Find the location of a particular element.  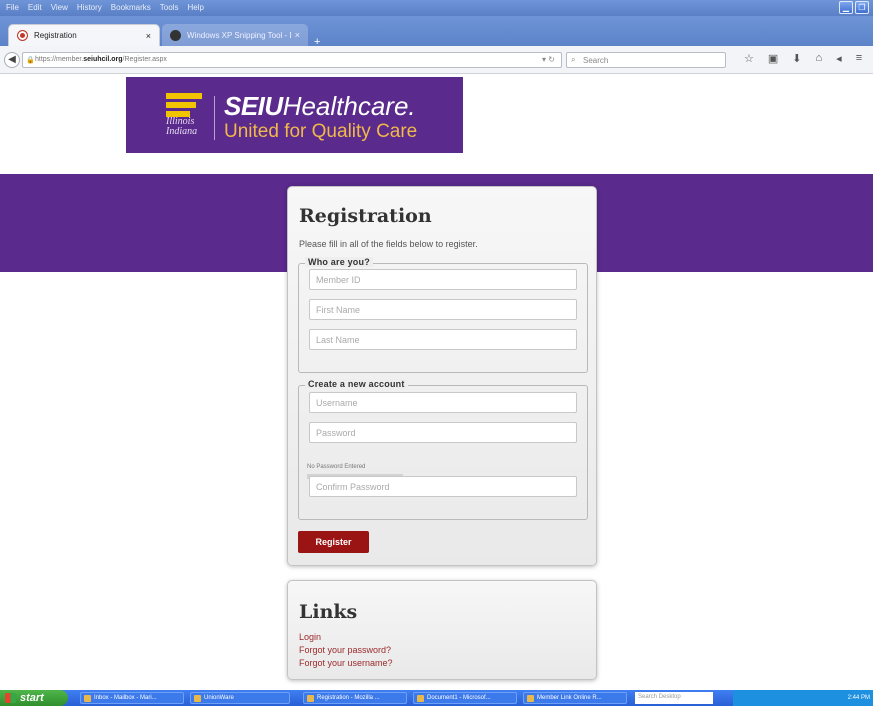

register-button: Register is located at coordinates (333, 542).